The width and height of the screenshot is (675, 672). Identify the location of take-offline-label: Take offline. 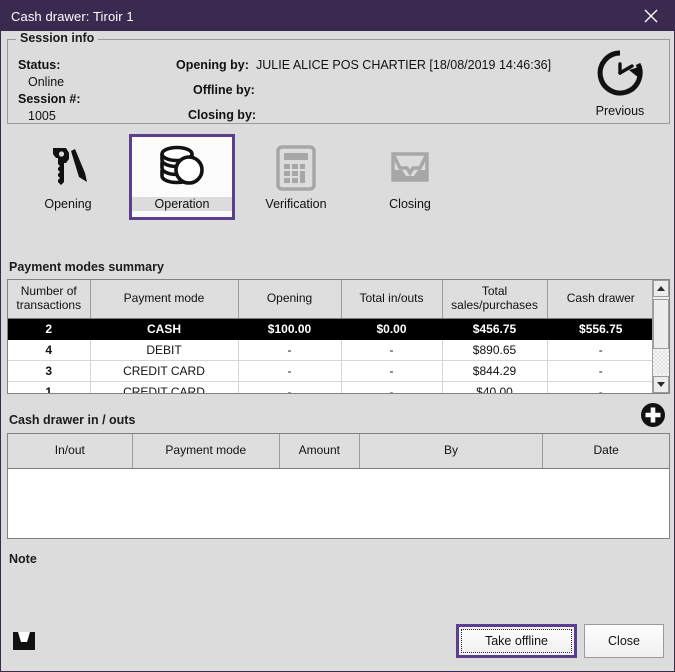
(516, 641).